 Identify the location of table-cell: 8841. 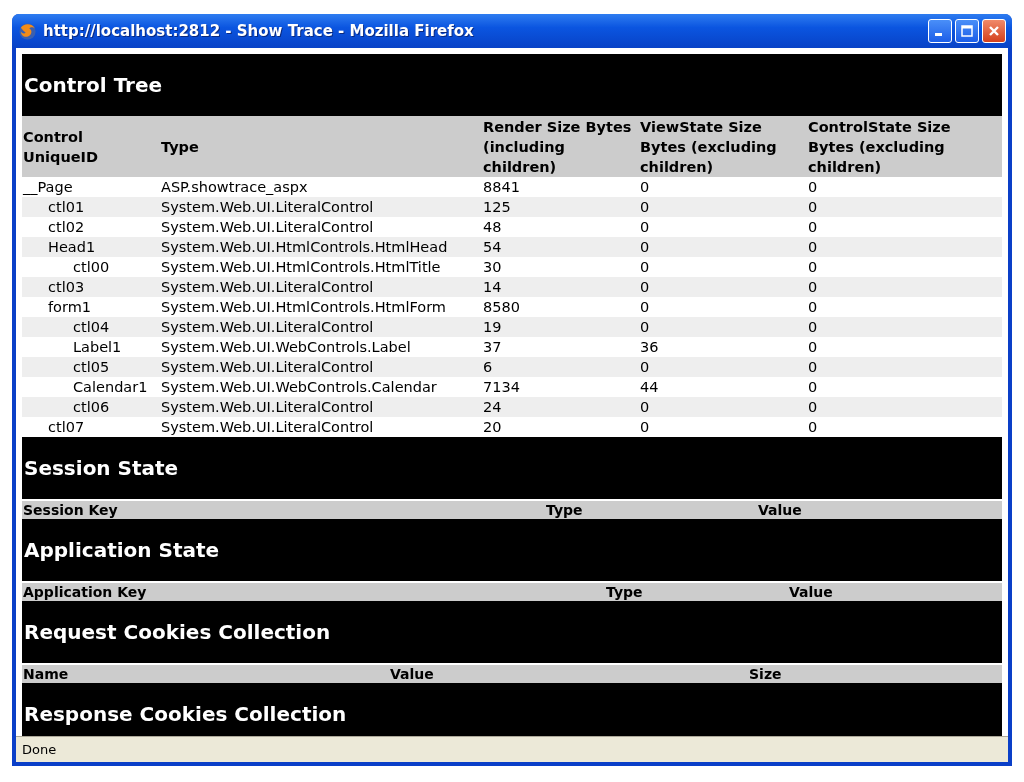
(501, 187).